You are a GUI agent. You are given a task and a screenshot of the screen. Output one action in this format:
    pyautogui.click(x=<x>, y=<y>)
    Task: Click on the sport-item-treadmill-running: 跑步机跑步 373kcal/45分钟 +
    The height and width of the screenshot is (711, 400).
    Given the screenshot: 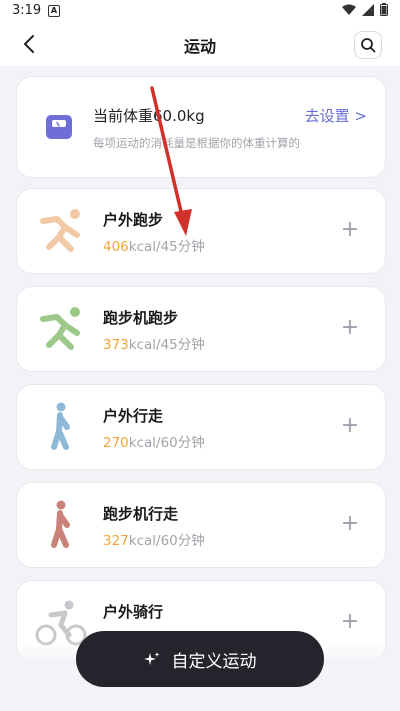 What is the action you would take?
    pyautogui.click(x=201, y=329)
    